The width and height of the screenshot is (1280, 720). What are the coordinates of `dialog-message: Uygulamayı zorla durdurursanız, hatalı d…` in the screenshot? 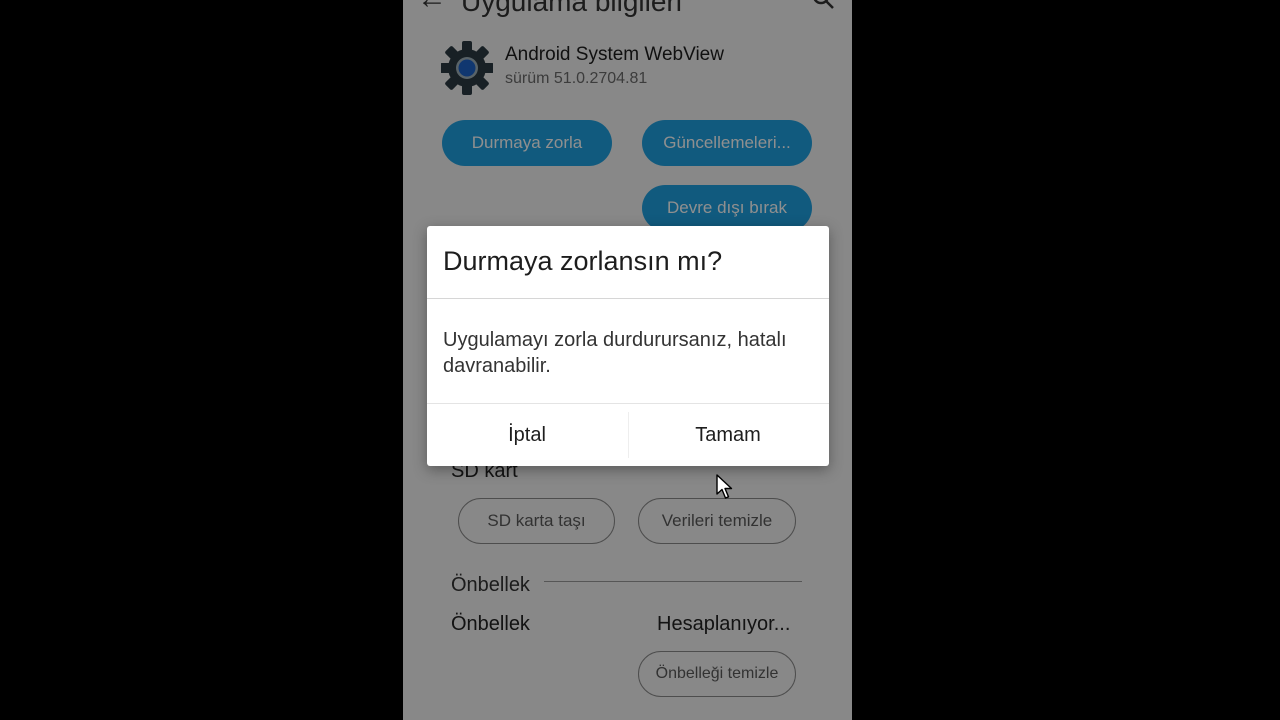 It's located at (615, 353).